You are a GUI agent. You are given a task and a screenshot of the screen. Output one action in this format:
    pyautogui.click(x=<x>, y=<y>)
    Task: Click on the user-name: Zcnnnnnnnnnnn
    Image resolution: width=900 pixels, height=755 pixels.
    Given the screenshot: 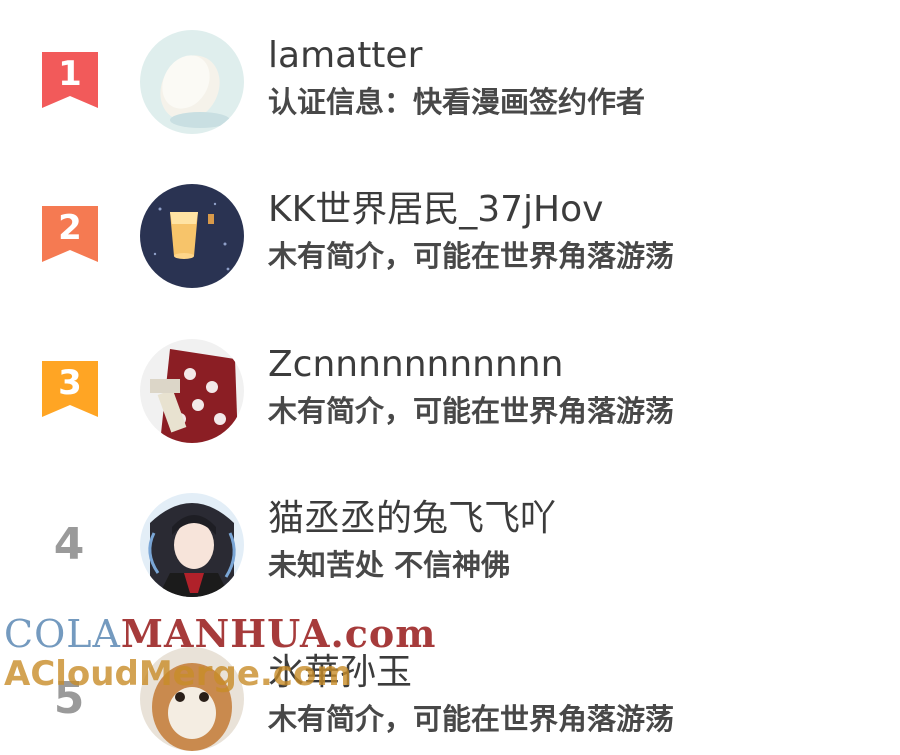 What is the action you would take?
    pyautogui.click(x=415, y=365)
    